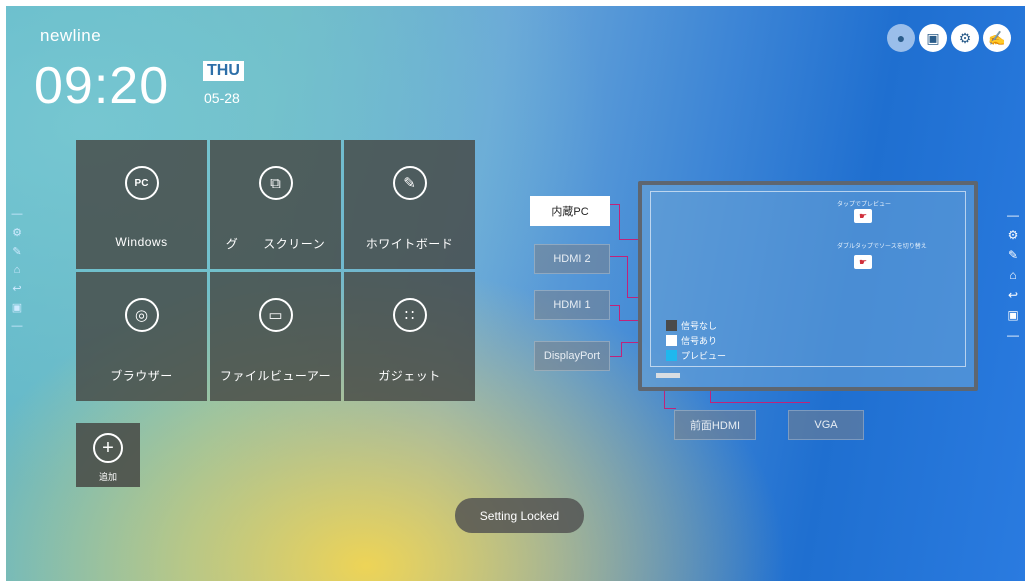 This screenshot has height=587, width=1031. What do you see at coordinates (882, 247) in the screenshot?
I see `hint-double-tap: ダブルタップでソースを切り替え` at bounding box center [882, 247].